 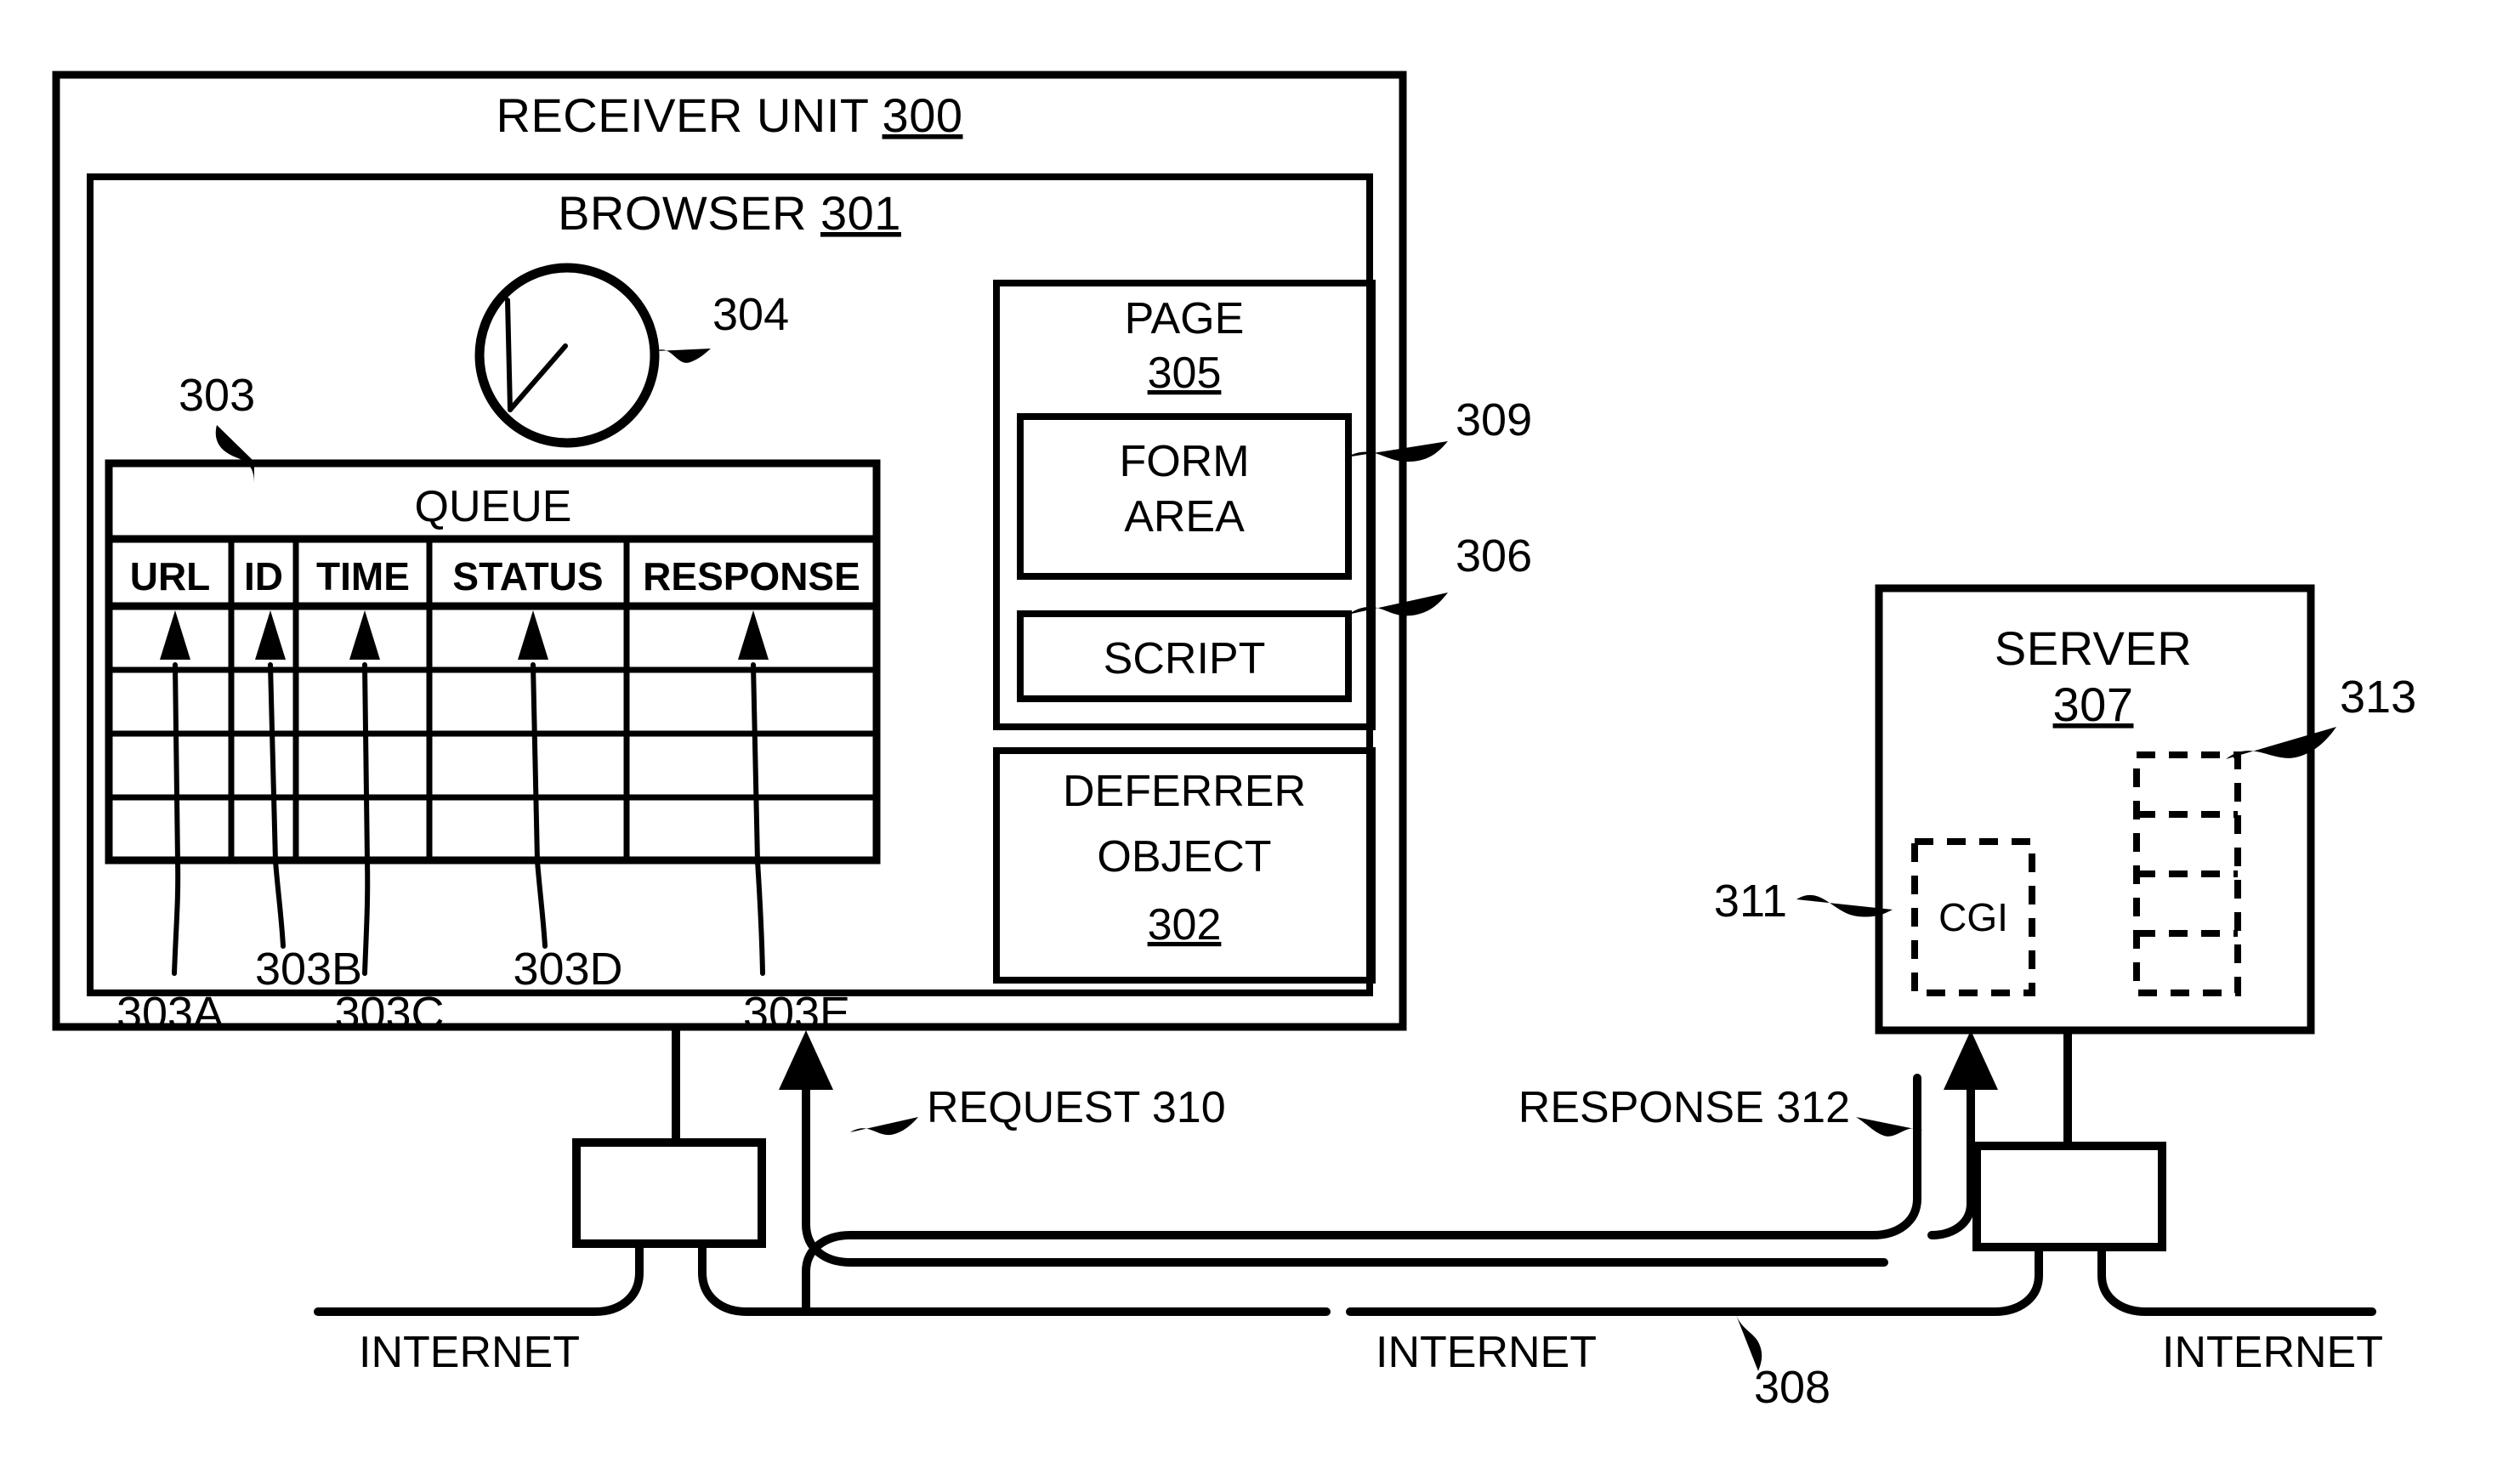 What do you see at coordinates (1184, 517) in the screenshot?
I see `form-area-label-line2: AREA` at bounding box center [1184, 517].